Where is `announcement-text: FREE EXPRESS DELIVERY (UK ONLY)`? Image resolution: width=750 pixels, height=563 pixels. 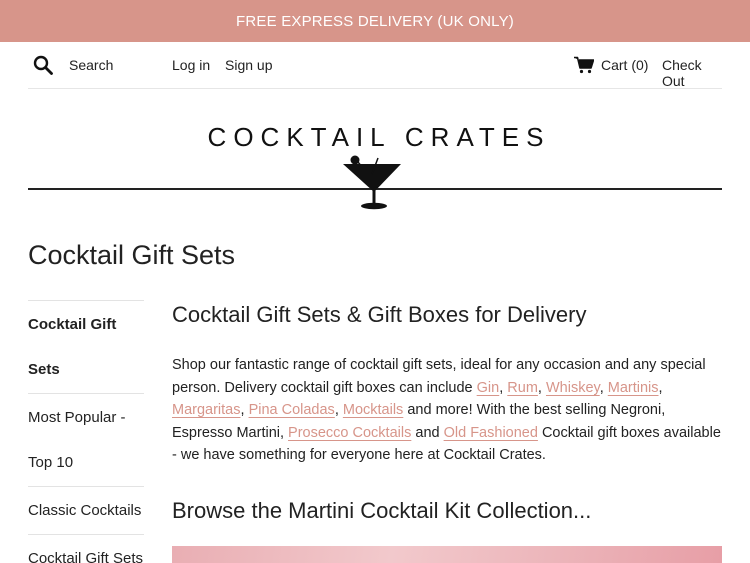
announcement-text: FREE EXPRESS DELIVERY (UK ONLY) is located at coordinates (375, 21).